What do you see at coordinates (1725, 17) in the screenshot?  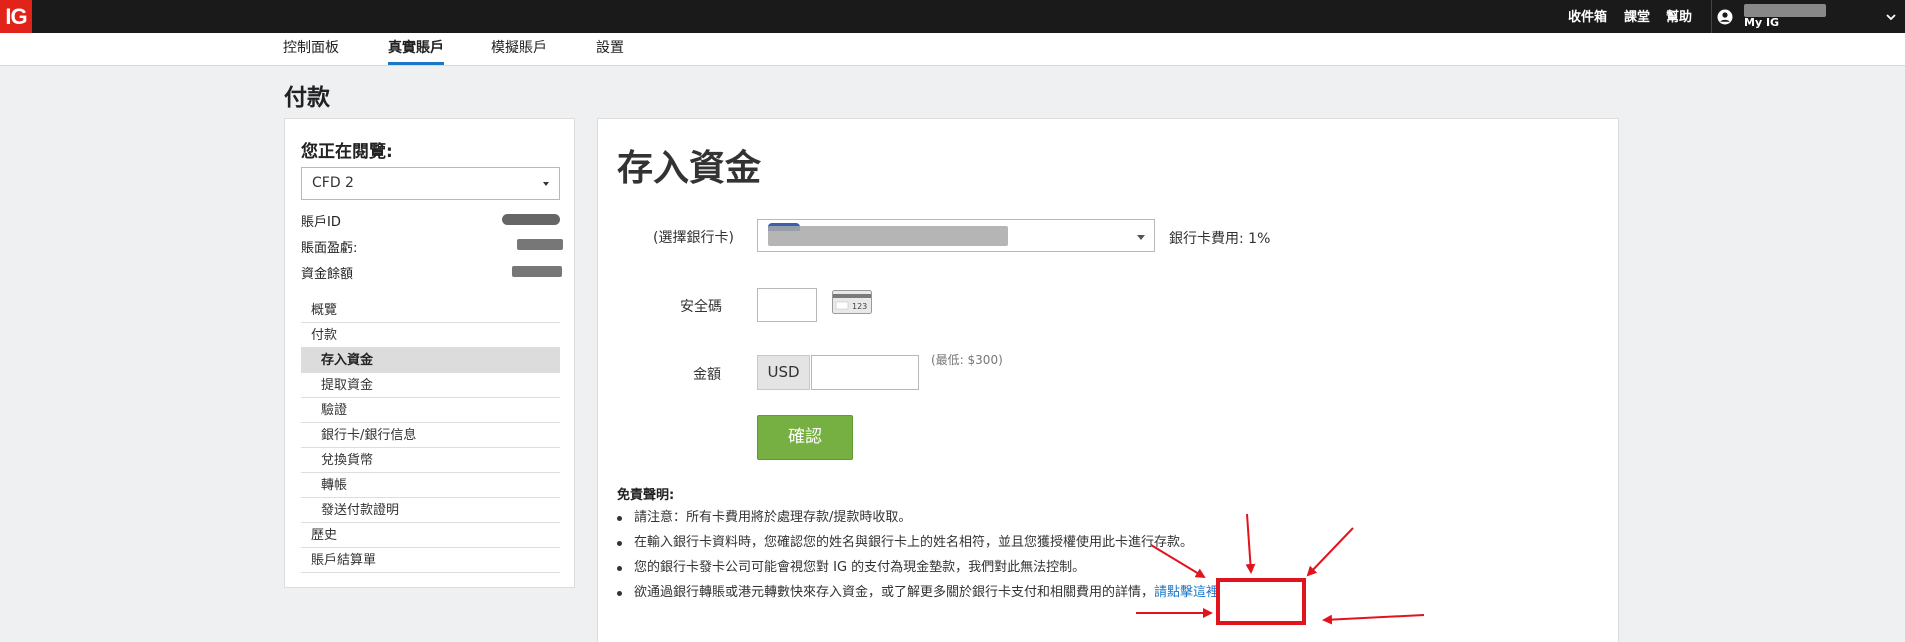 I see `user-icon` at bounding box center [1725, 17].